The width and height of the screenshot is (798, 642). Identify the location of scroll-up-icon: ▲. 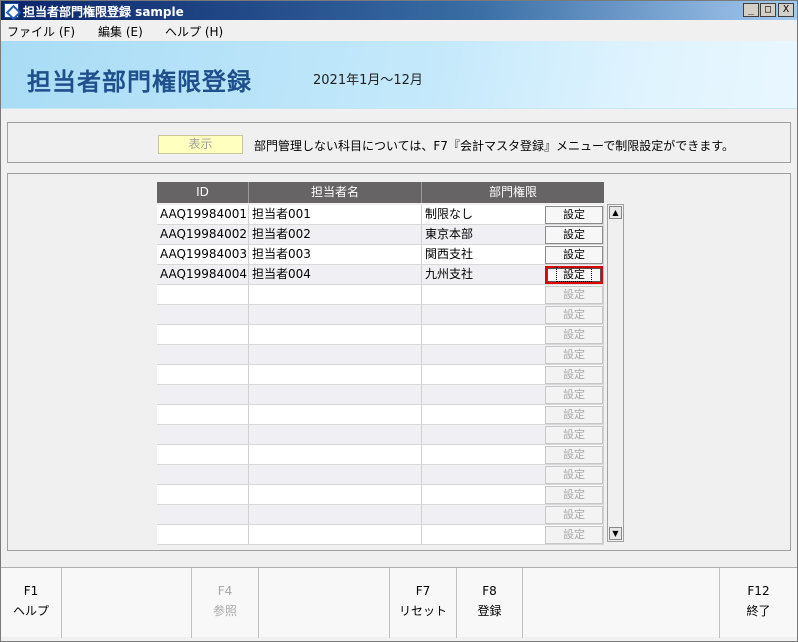
(615, 212).